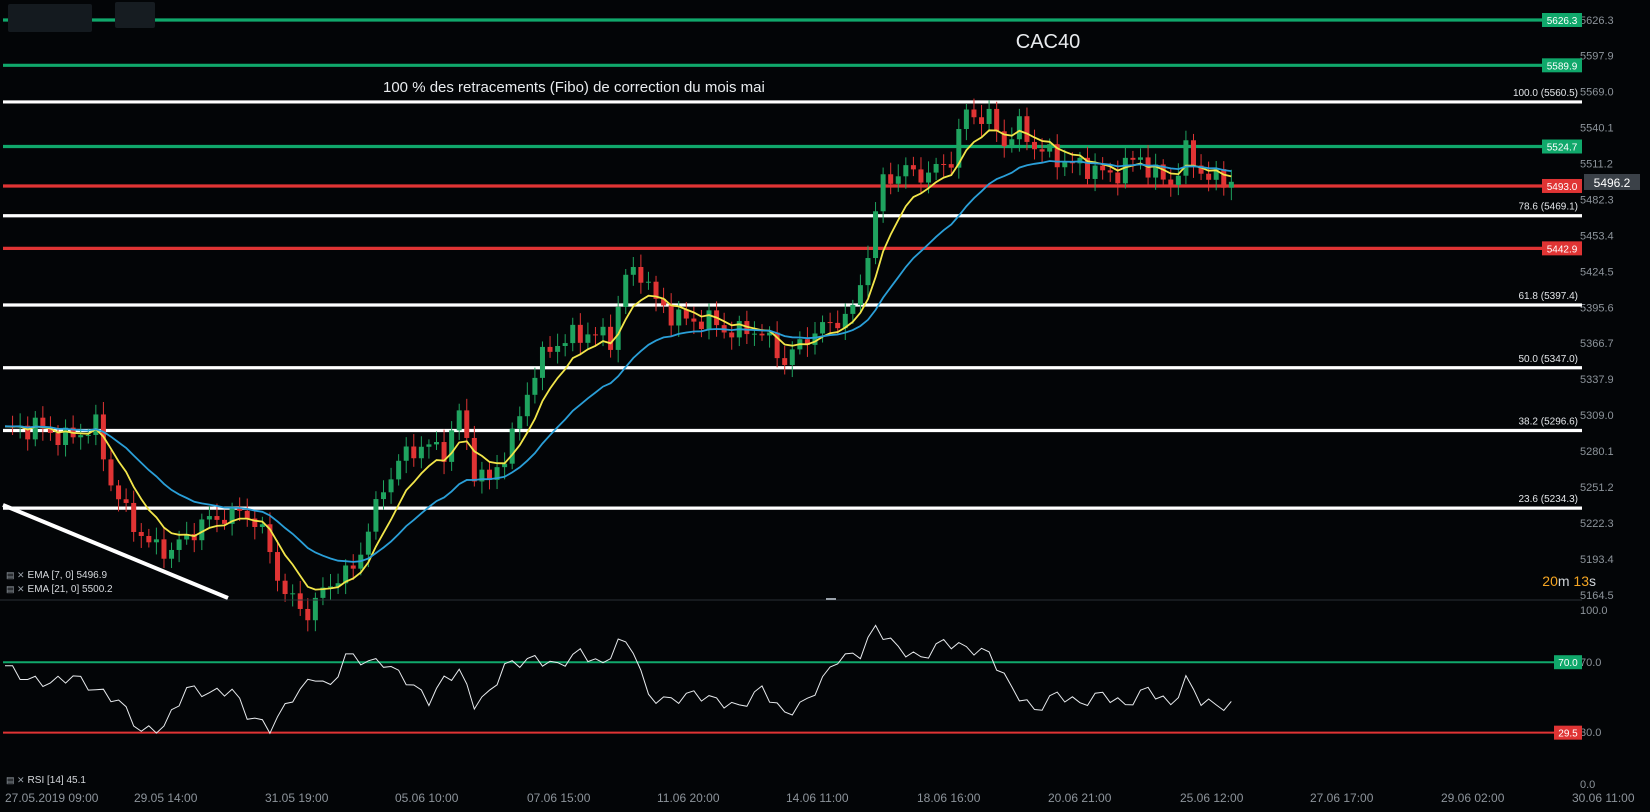 Image resolution: width=1650 pixels, height=812 pixels. I want to click on rsi-label: RSI [14] 45.1, so click(56, 780).